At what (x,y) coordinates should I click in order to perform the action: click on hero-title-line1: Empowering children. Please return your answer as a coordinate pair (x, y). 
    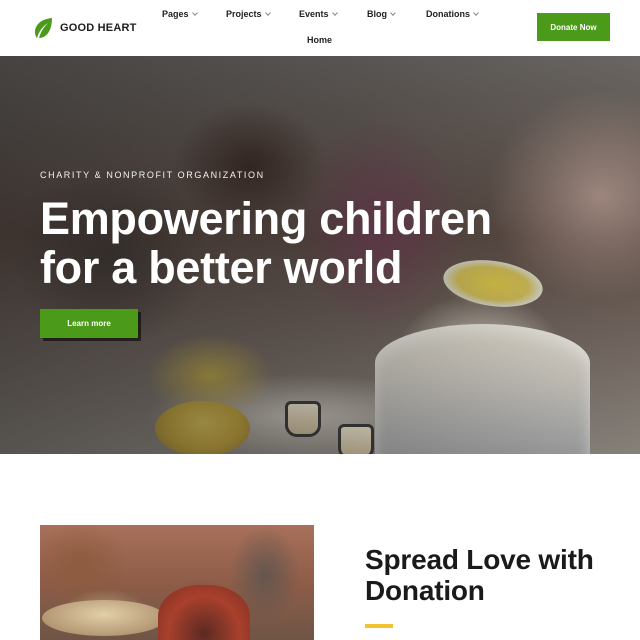
    Looking at the image, I should click on (266, 218).